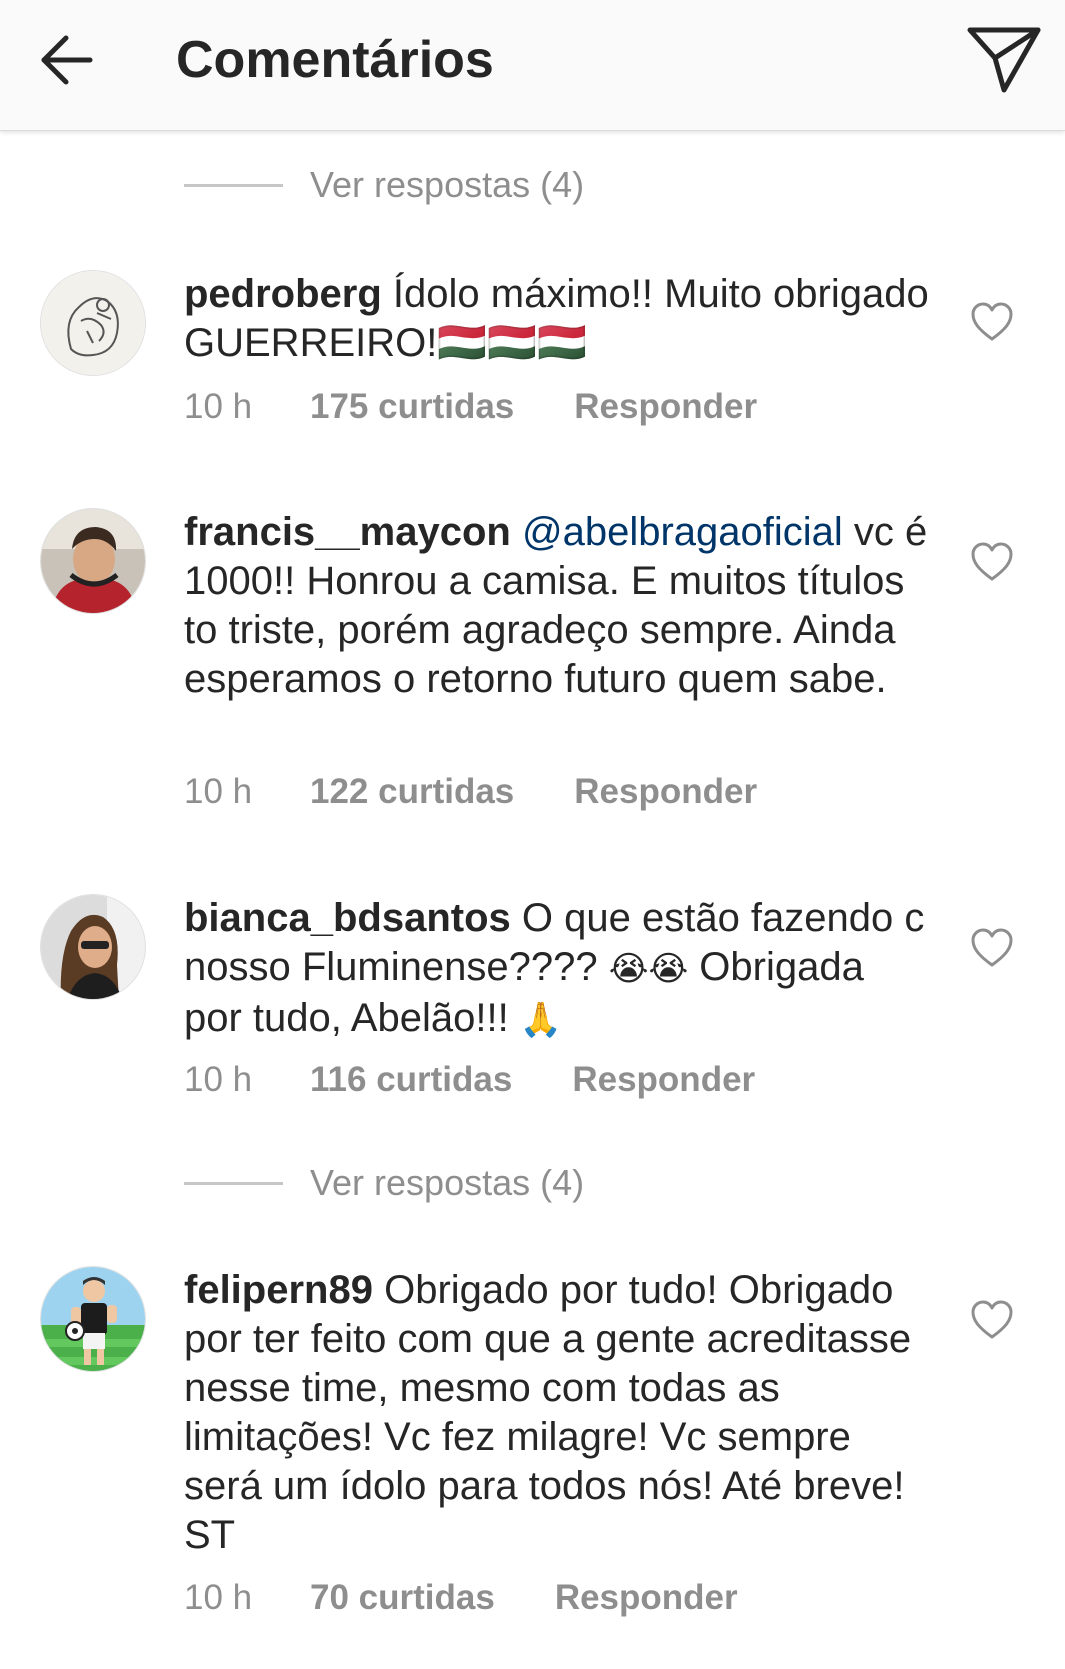  Describe the element at coordinates (412, 792) in the screenshot. I see `likes-count: 122 curtidas` at that location.